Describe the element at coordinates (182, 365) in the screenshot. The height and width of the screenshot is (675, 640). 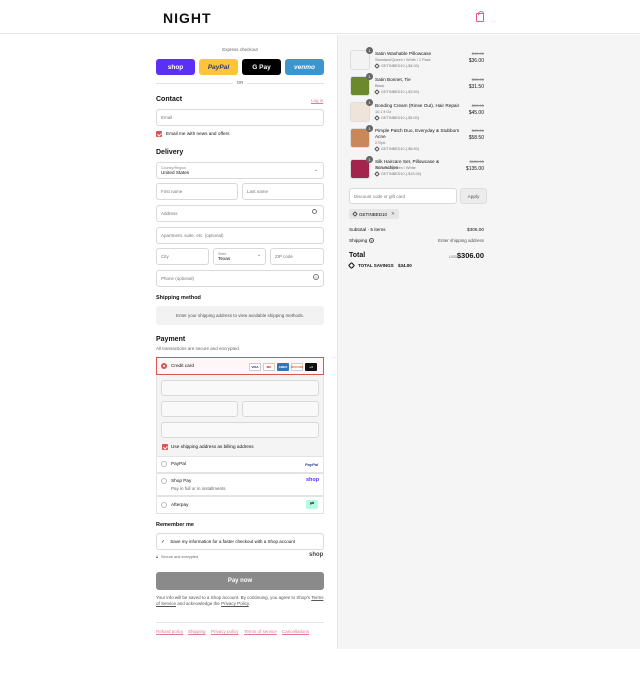
I see `credit-card-label: Credit card` at that location.